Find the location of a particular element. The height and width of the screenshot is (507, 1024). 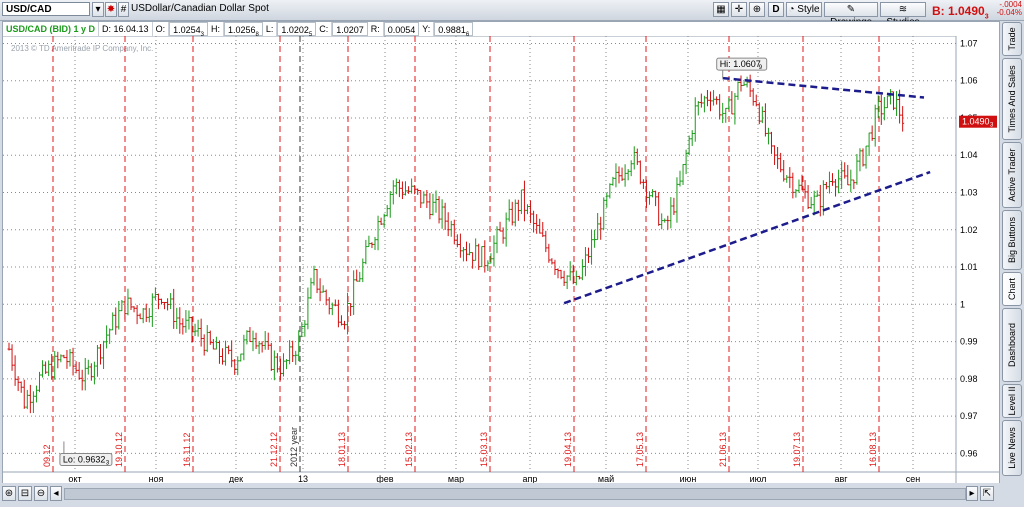

event-marker-label: 21.06.13 is located at coordinates (723, 449).